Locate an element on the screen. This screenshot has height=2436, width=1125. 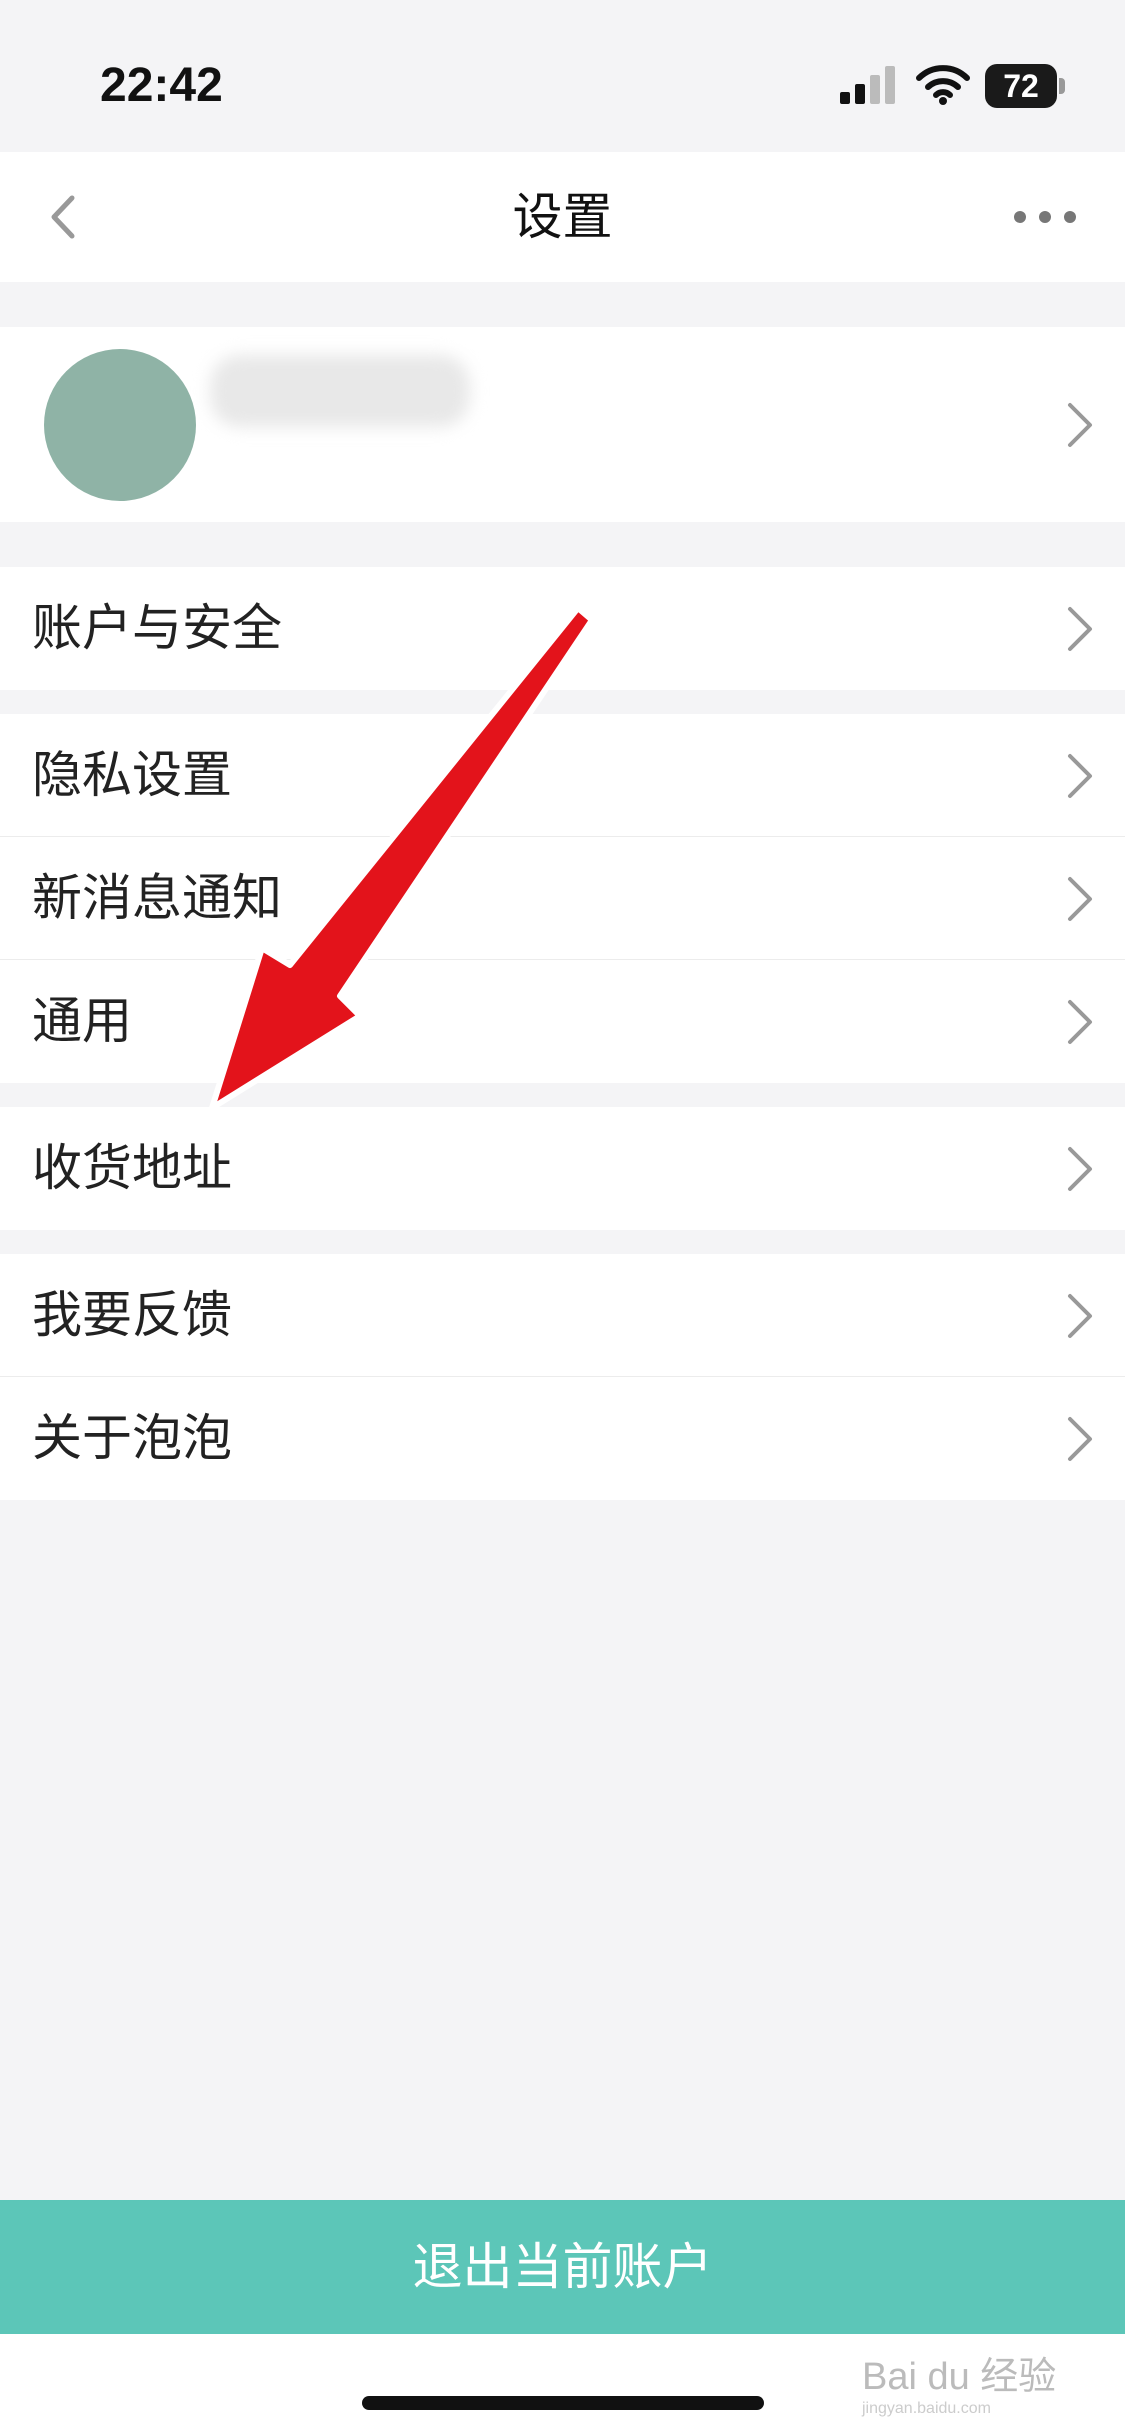
page-title: 设置 is located at coordinates (562, 217).